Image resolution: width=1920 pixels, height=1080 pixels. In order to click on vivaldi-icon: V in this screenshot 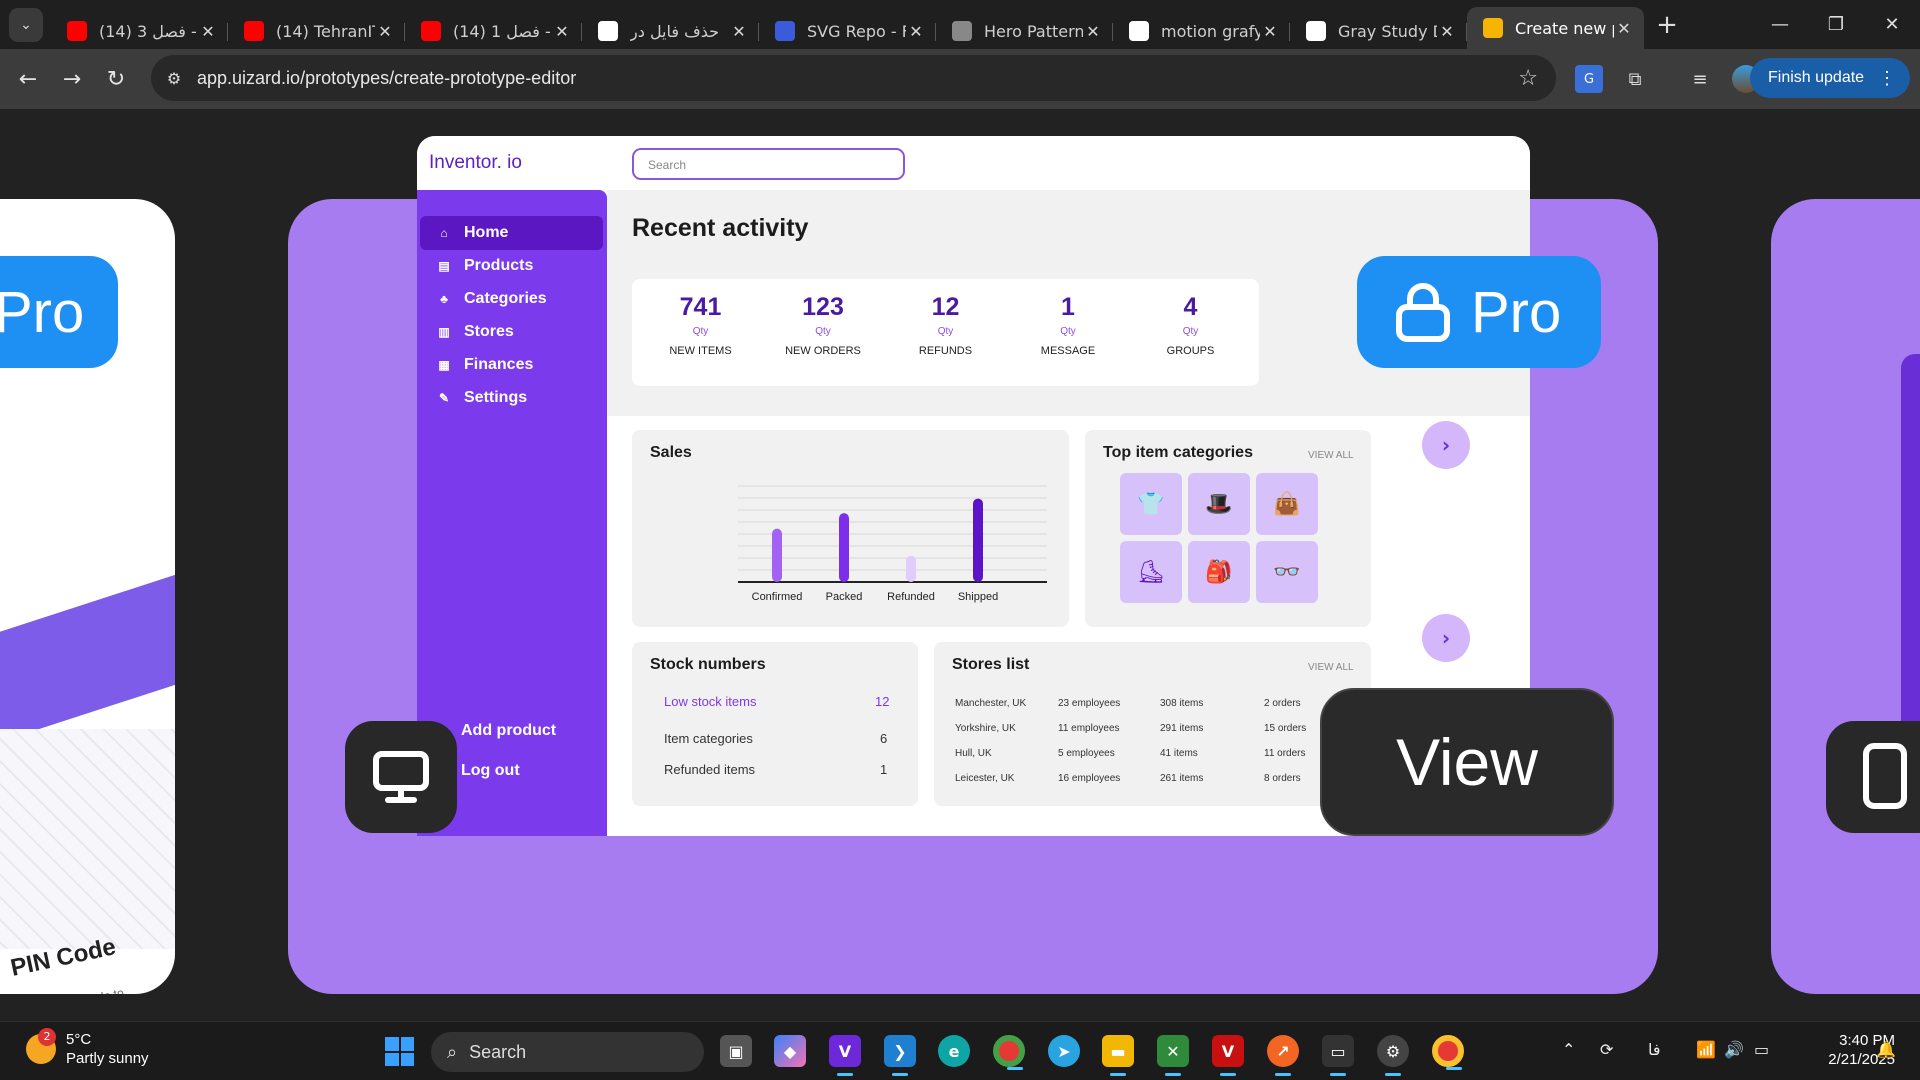, I will do `click(1228, 1055)`.